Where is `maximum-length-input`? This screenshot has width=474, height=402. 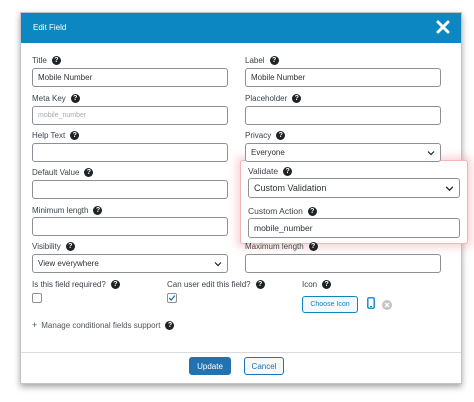 maximum-length-input is located at coordinates (343, 263).